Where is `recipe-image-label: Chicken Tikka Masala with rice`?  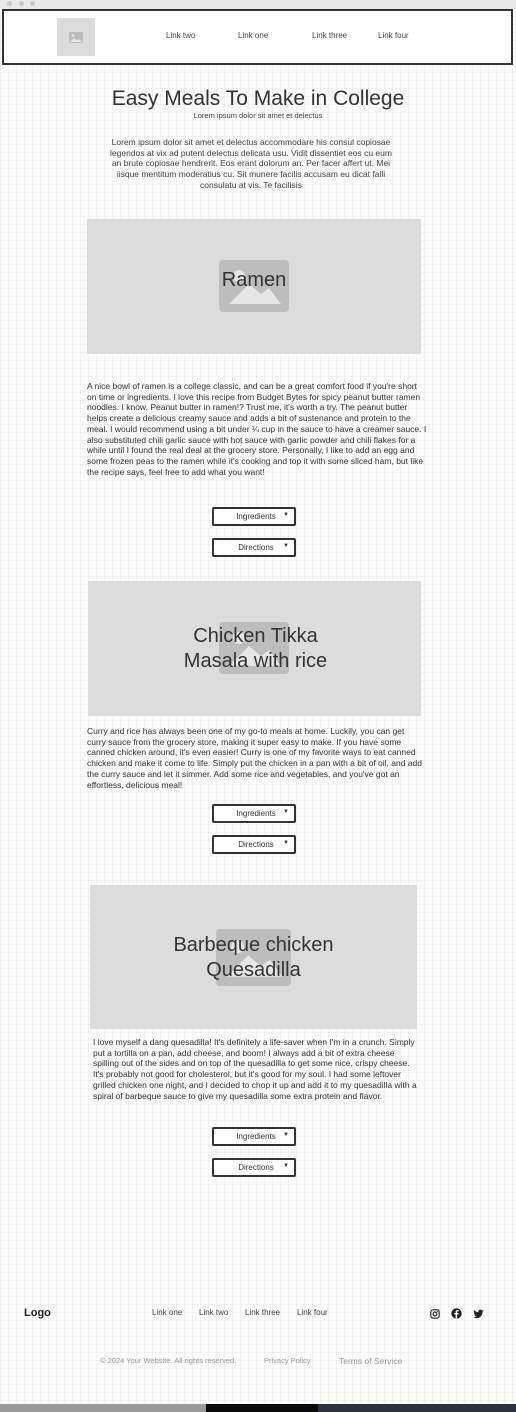 recipe-image-label: Chicken Tikka Masala with rice is located at coordinates (255, 648).